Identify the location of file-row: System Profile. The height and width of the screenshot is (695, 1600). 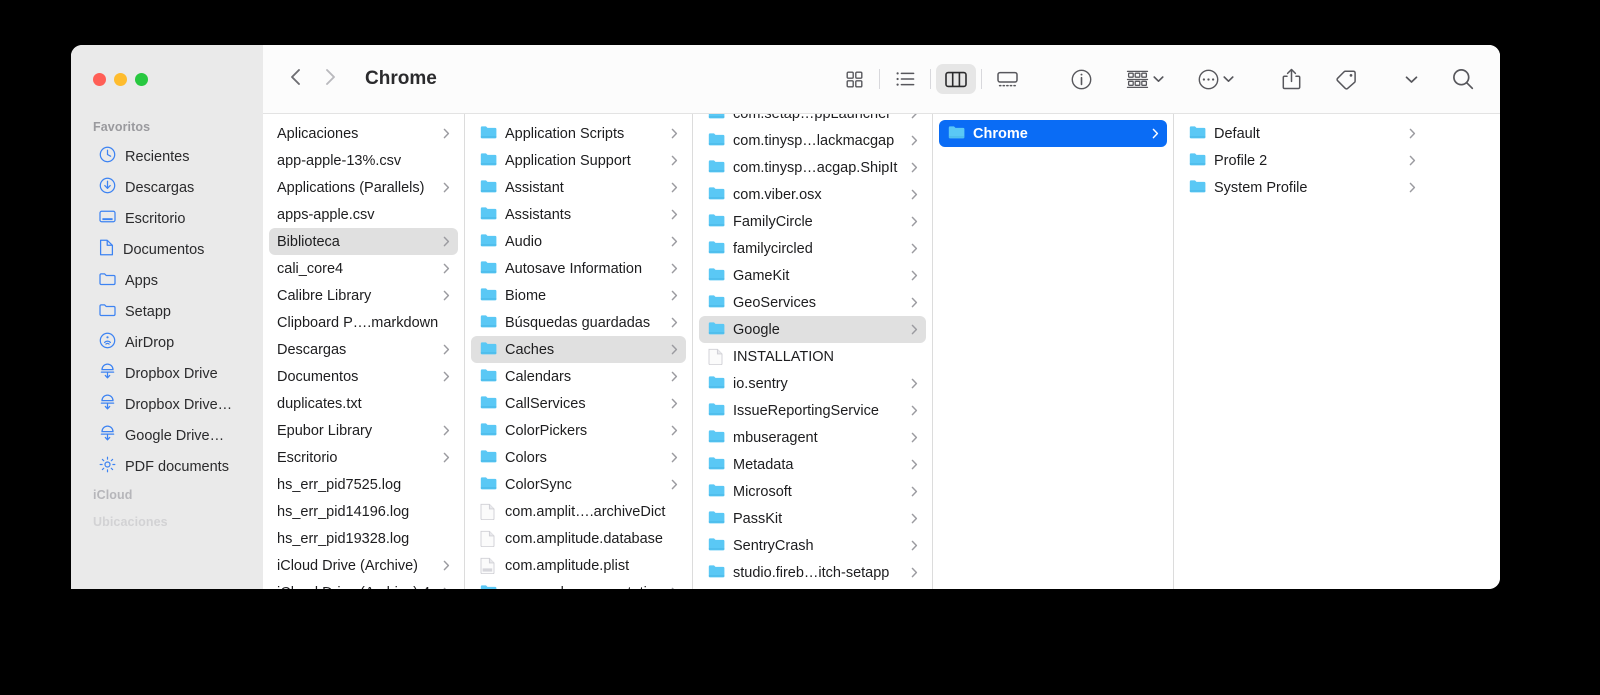
(1302, 187).